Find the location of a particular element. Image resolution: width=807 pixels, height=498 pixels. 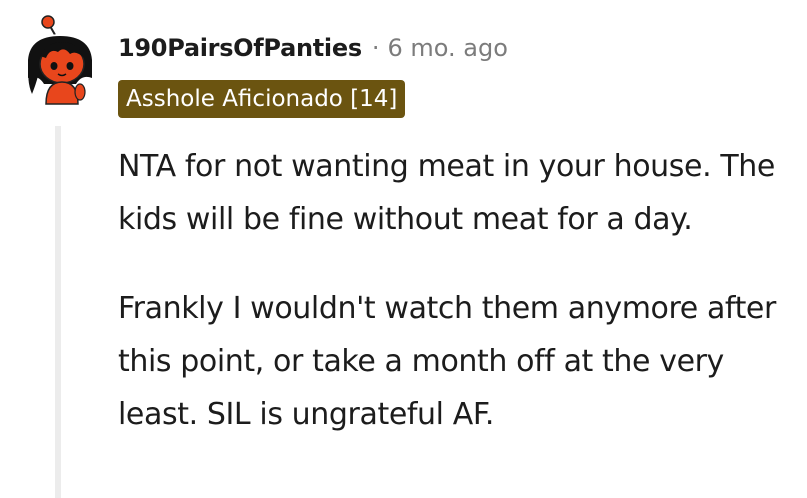

user-avatar is located at coordinates (60, 60).